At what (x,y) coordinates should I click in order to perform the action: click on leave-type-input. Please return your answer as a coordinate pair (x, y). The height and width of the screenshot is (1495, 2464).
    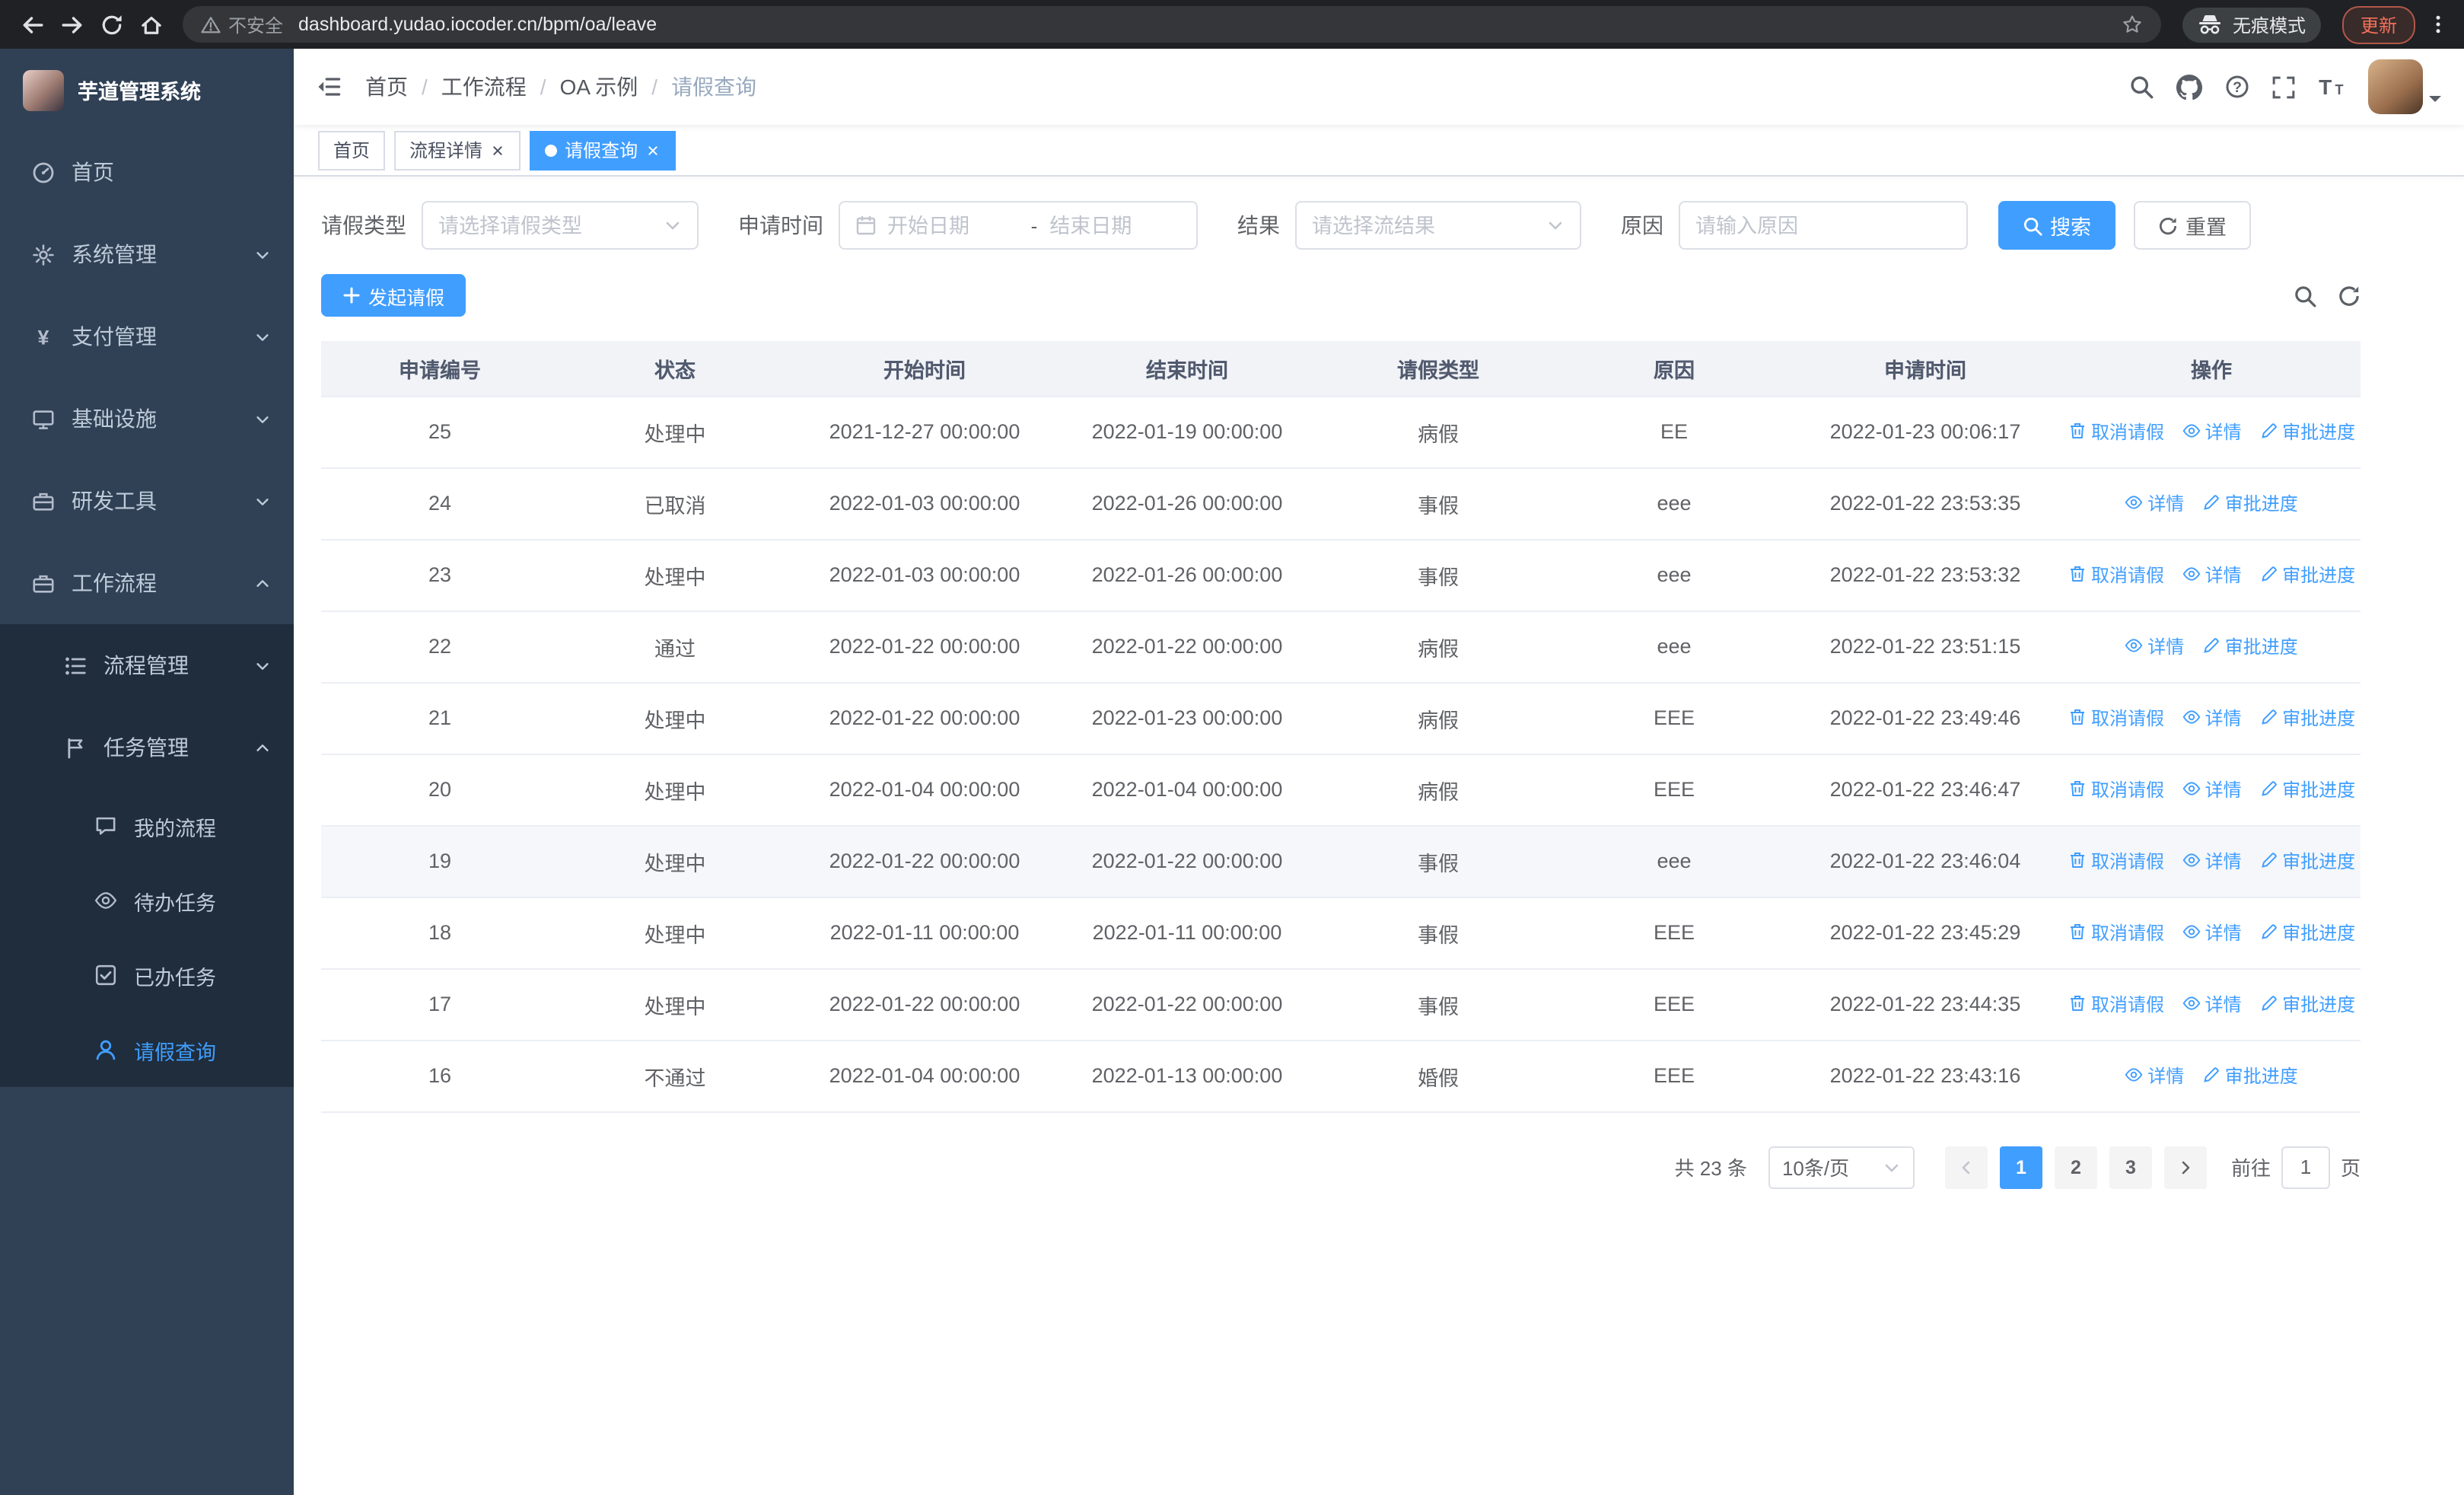
    Looking at the image, I should click on (546, 225).